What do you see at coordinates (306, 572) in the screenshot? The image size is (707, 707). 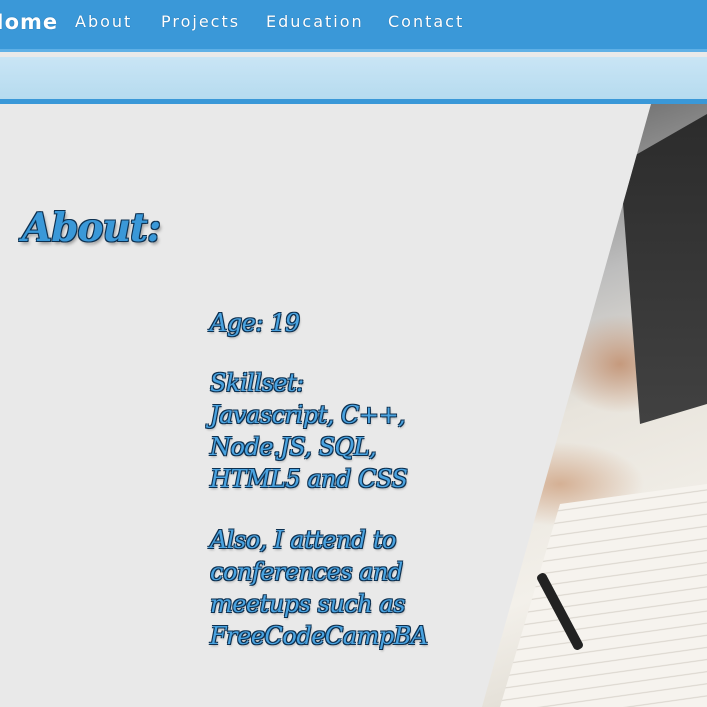 I see `conferences-line: conferences and` at bounding box center [306, 572].